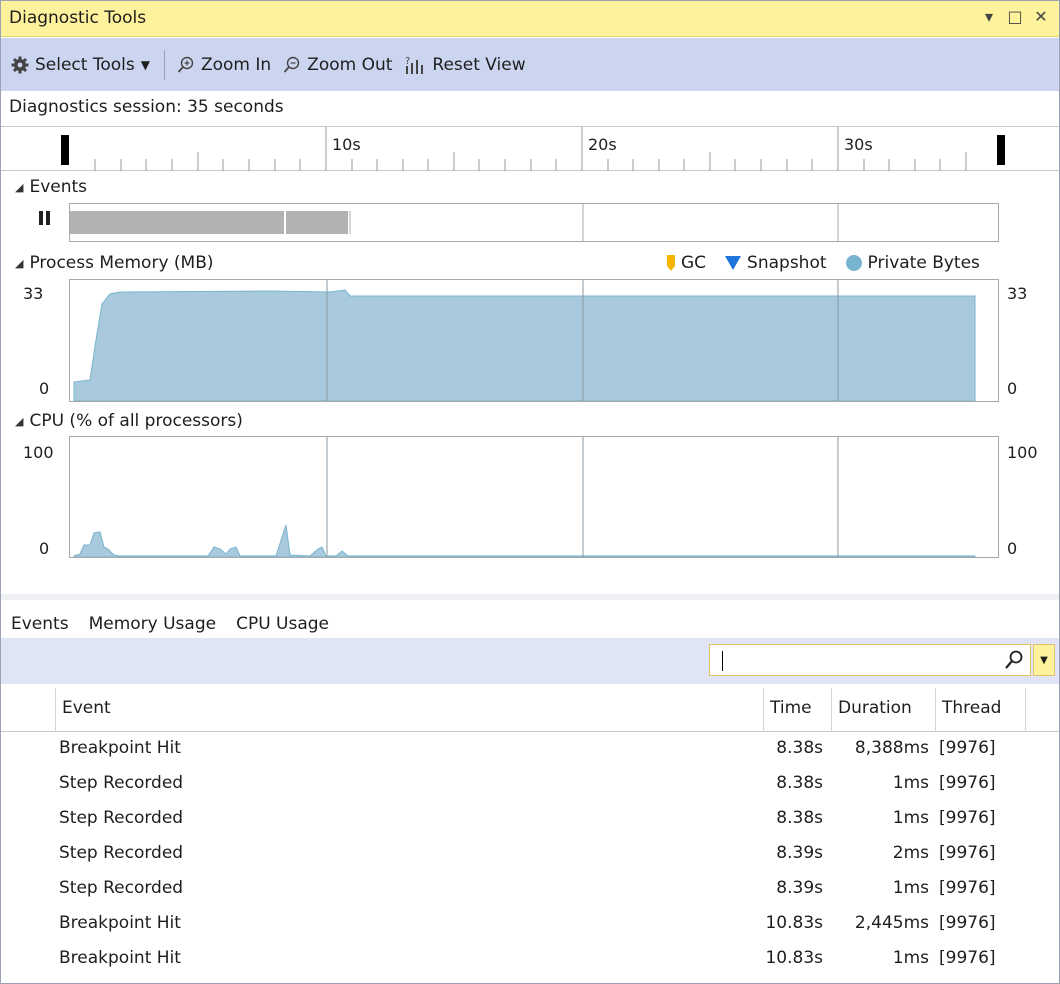 The width and height of the screenshot is (1060, 984). What do you see at coordinates (20, 64) in the screenshot?
I see `gear-icon` at bounding box center [20, 64].